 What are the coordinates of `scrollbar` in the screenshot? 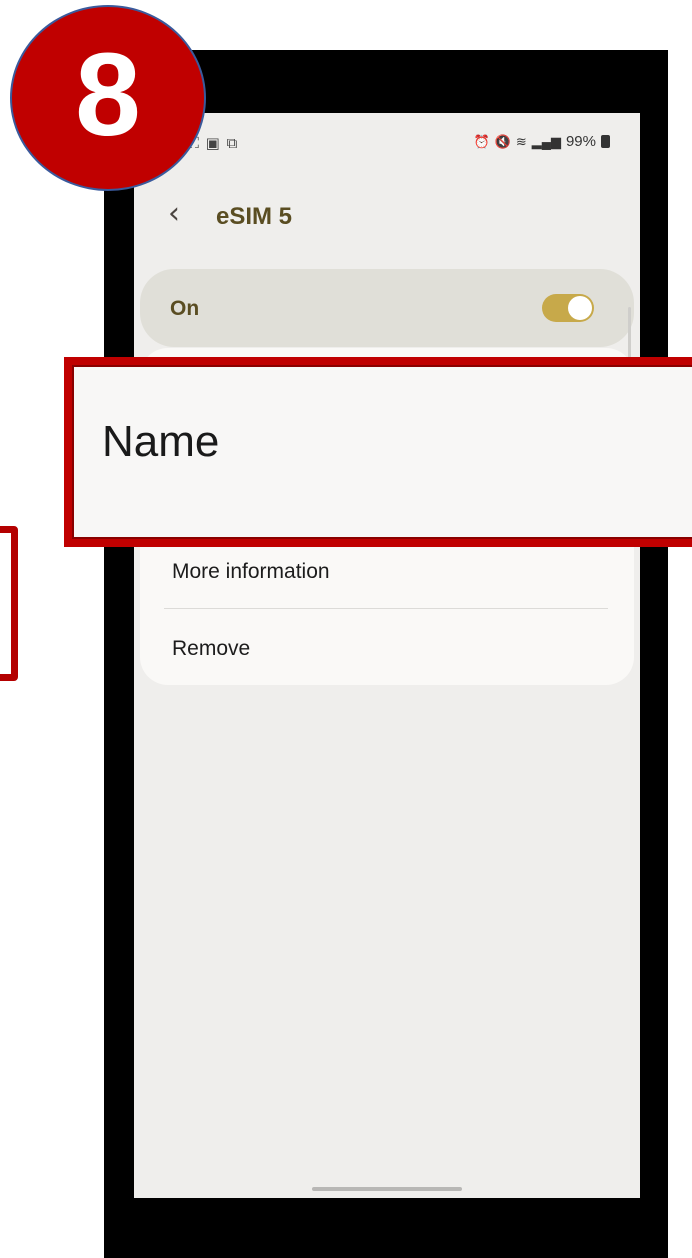 It's located at (629, 334).